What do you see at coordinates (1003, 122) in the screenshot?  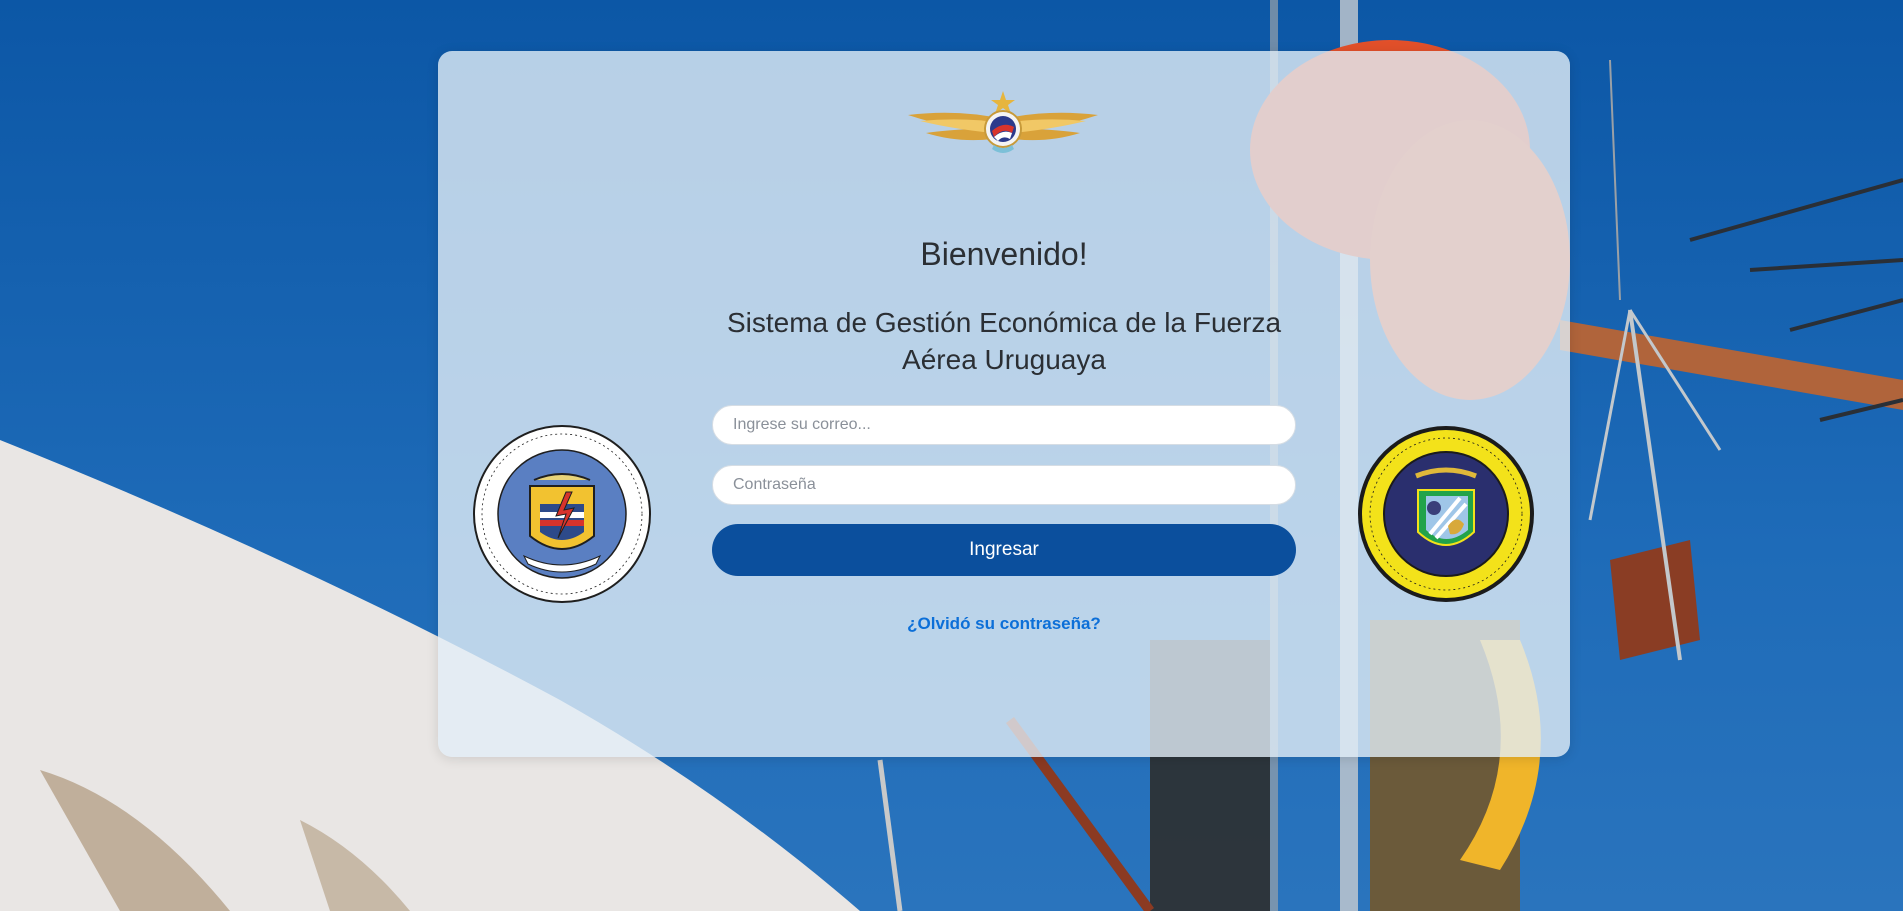 I see `winged-insignia-icon` at bounding box center [1003, 122].